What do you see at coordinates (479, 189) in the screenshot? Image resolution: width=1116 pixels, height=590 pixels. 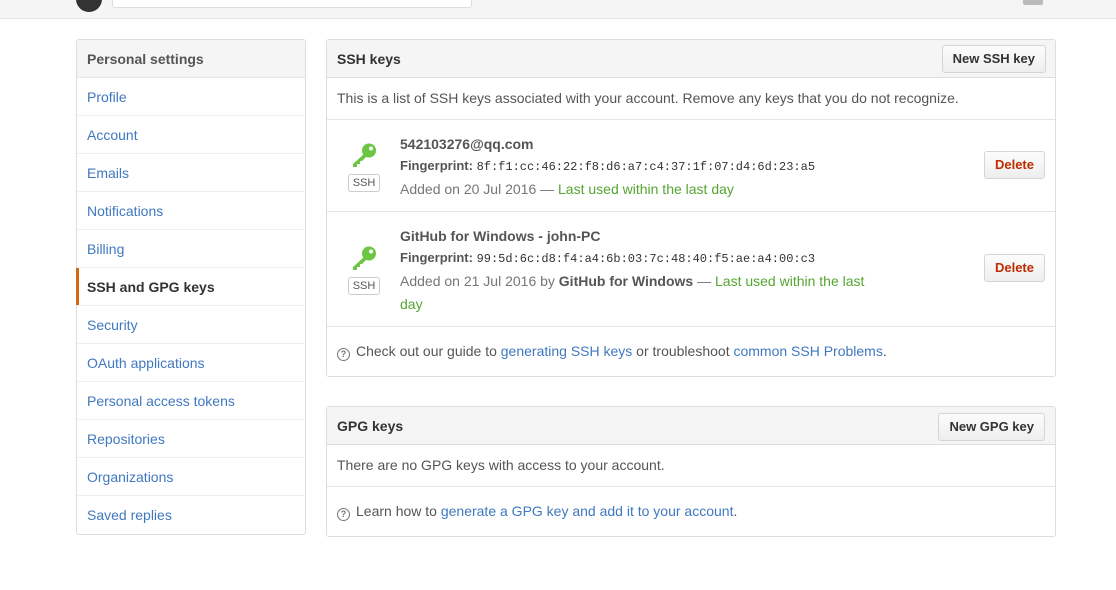 I see `added-date: Added on 20 Jul 2016 —` at bounding box center [479, 189].